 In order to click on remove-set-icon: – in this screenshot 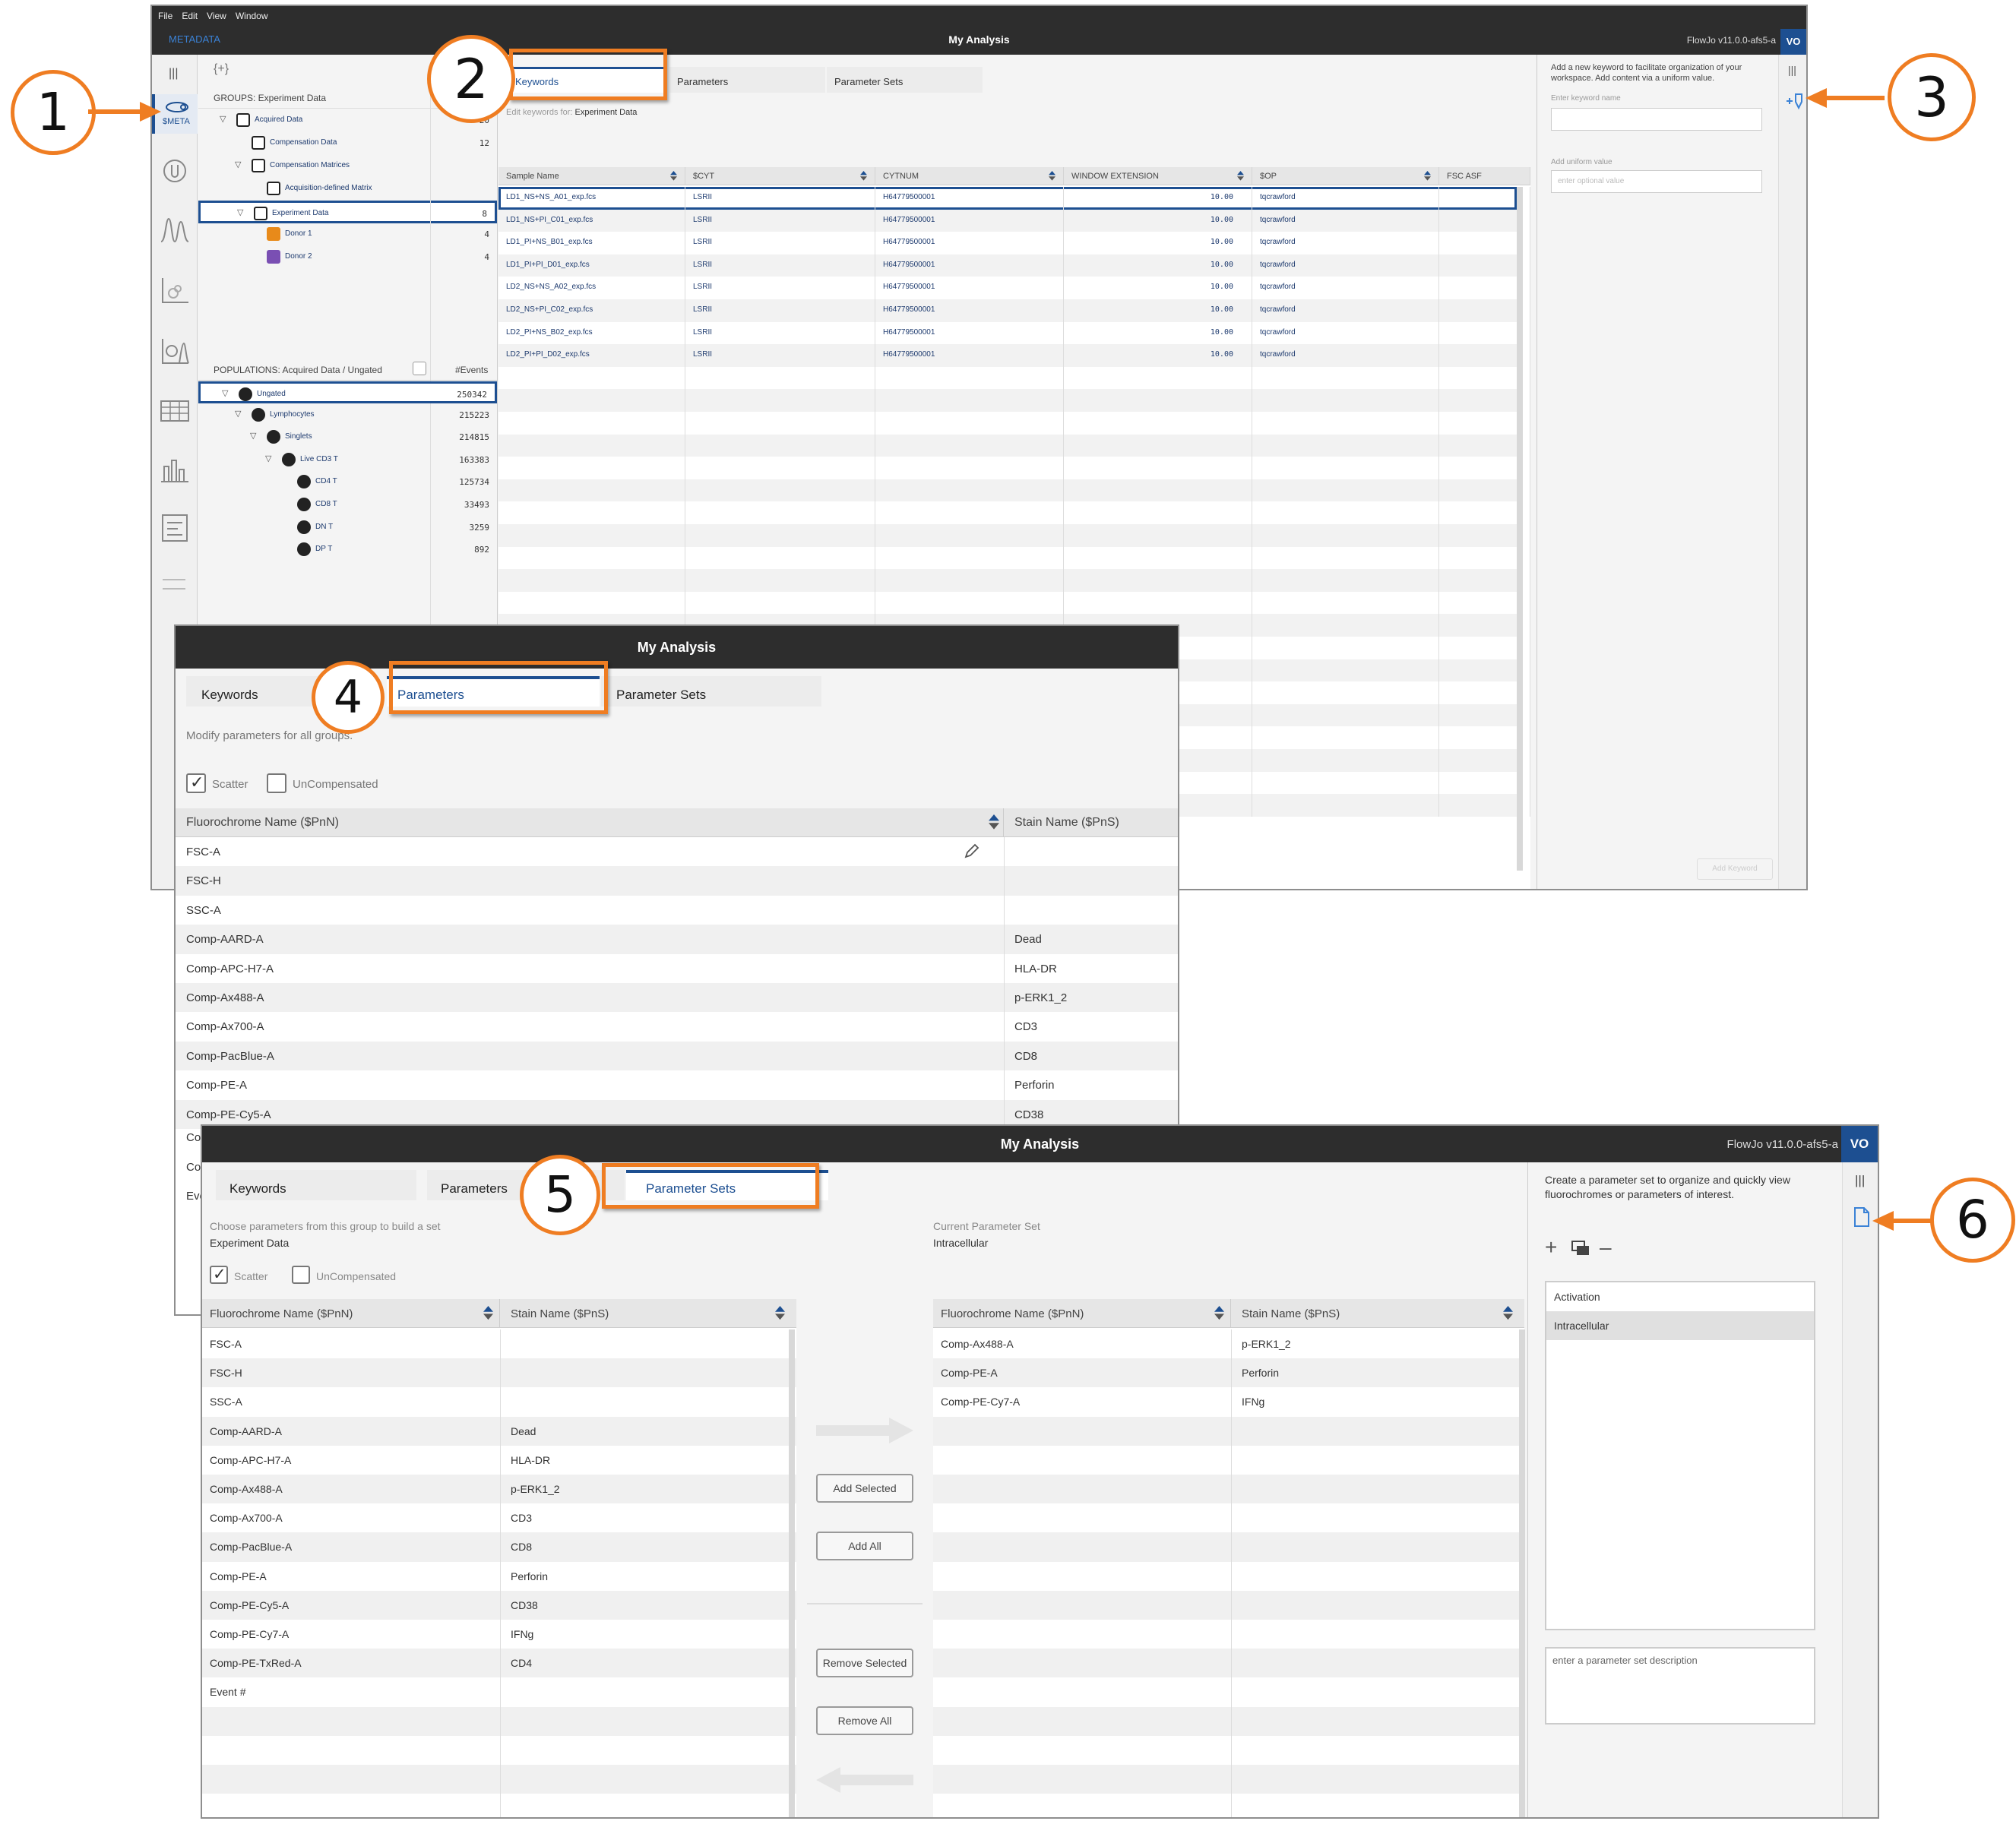, I will do `click(1606, 1247)`.